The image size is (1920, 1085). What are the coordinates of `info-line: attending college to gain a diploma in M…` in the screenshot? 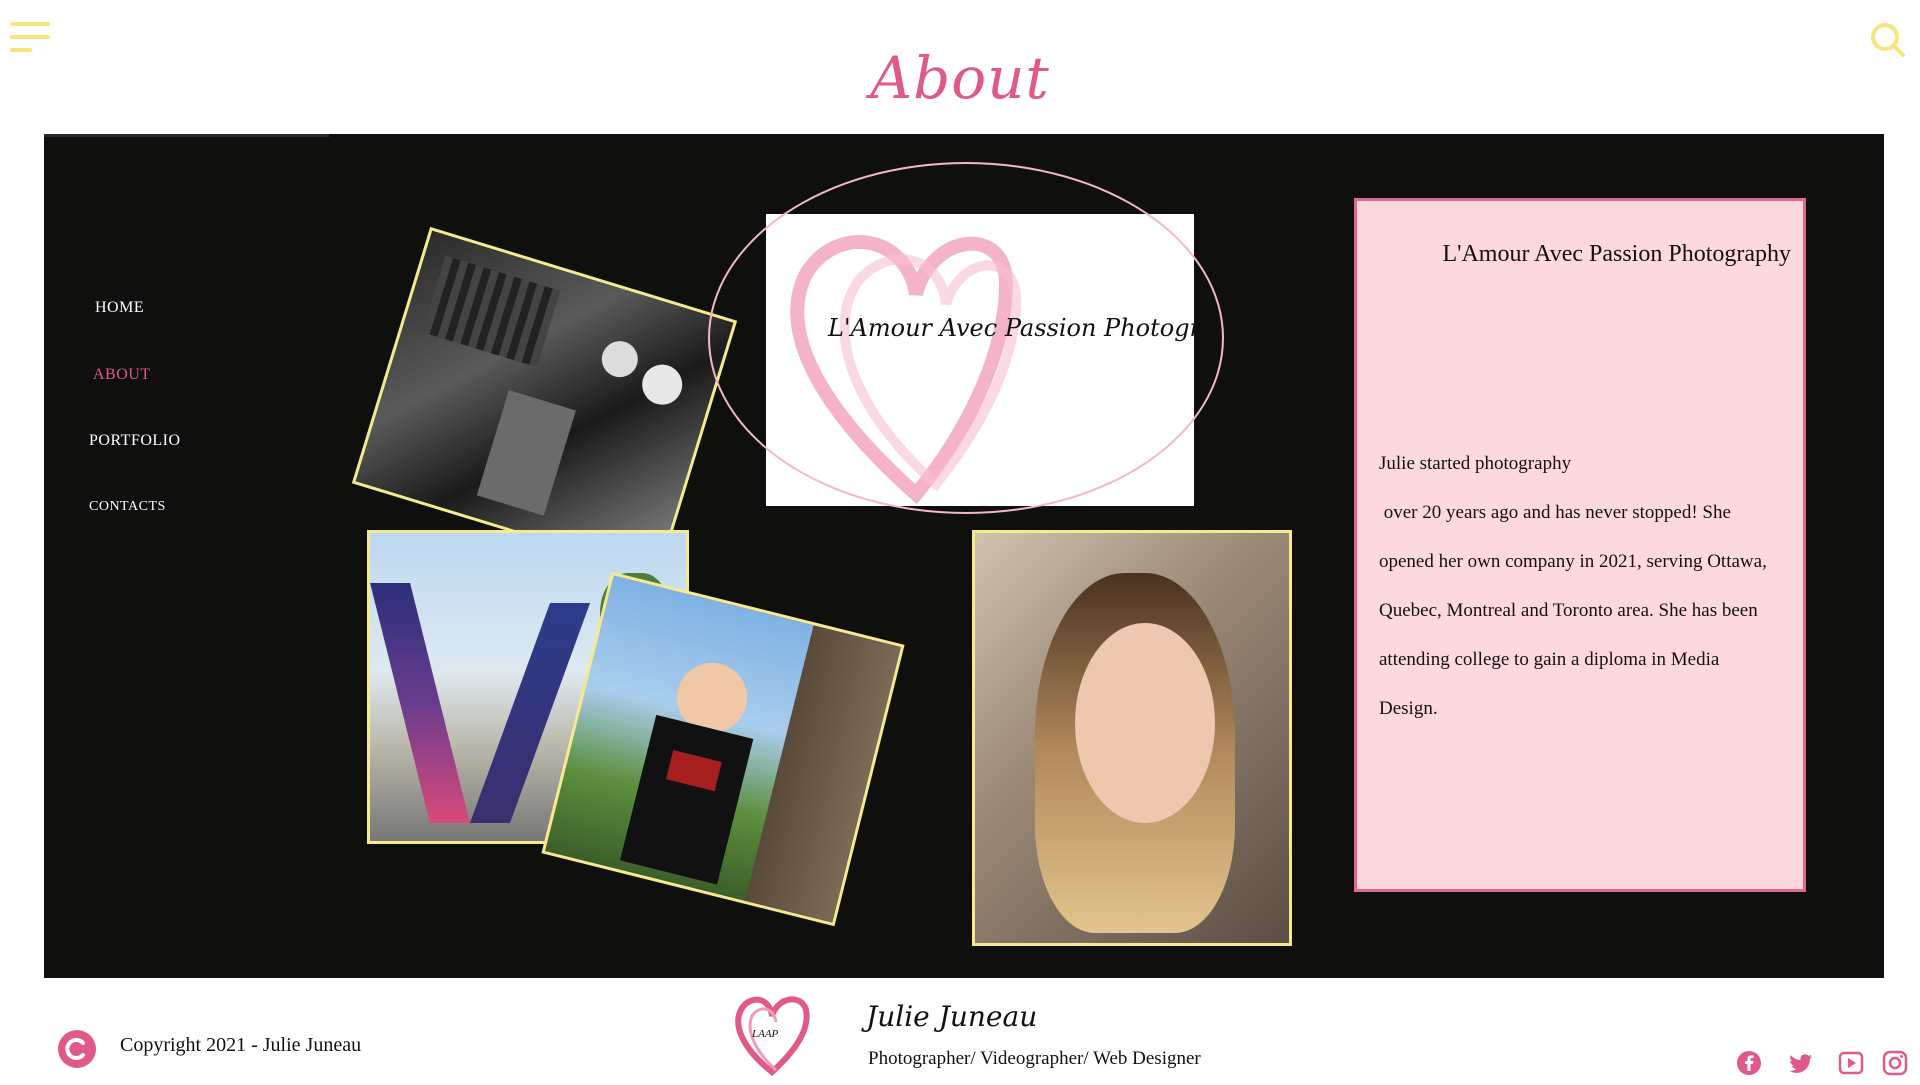 It's located at (1549, 659).